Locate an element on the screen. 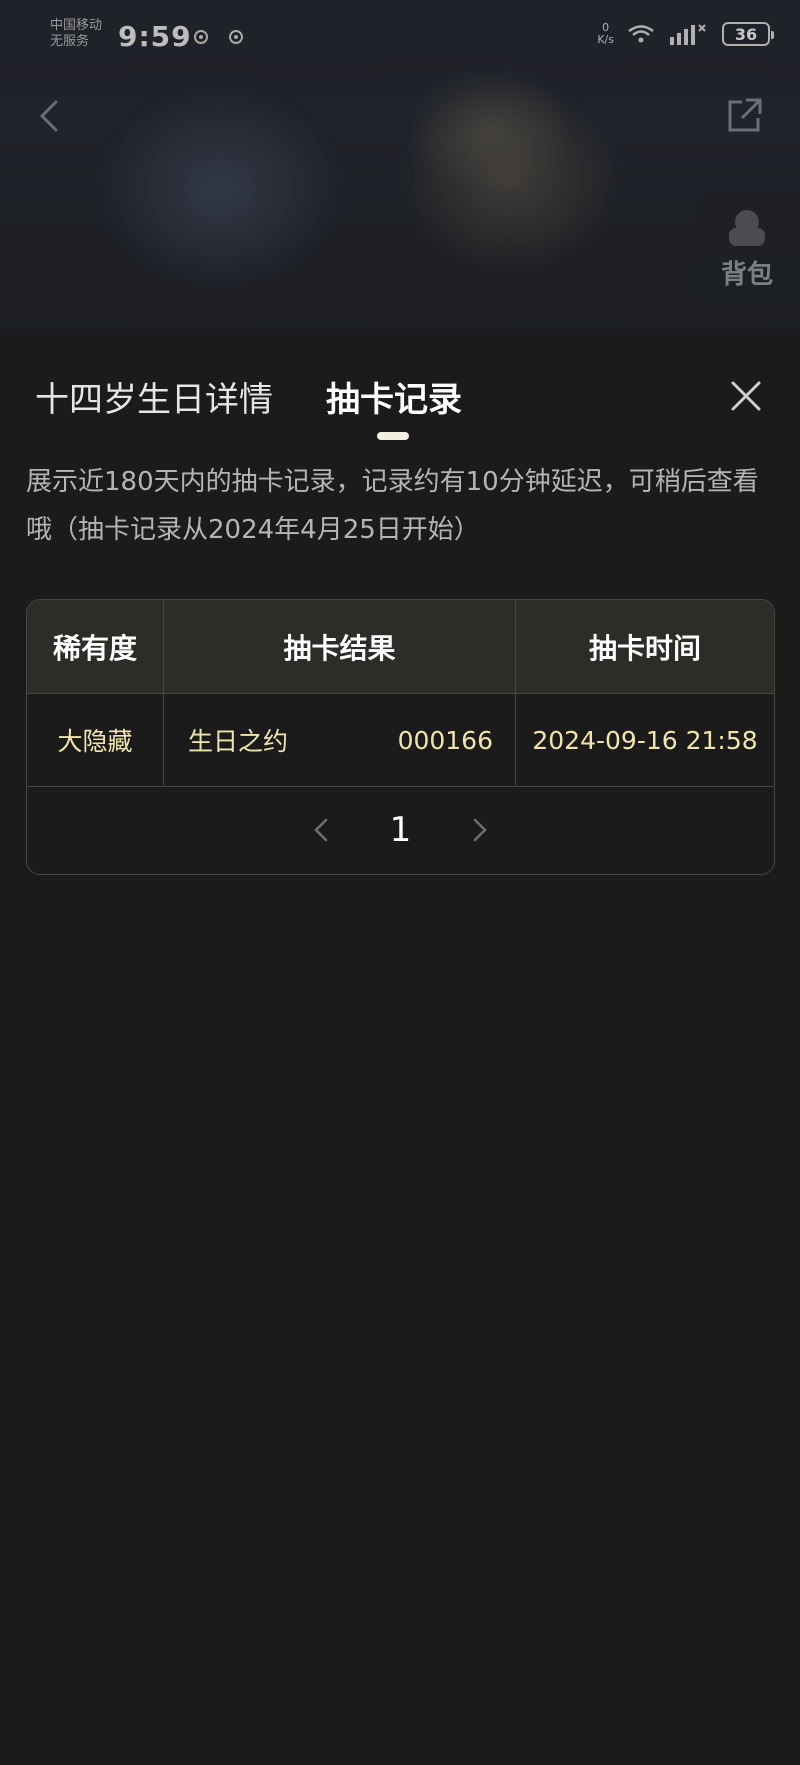 This screenshot has height=1765, width=800. signal-icon is located at coordinates (688, 34).